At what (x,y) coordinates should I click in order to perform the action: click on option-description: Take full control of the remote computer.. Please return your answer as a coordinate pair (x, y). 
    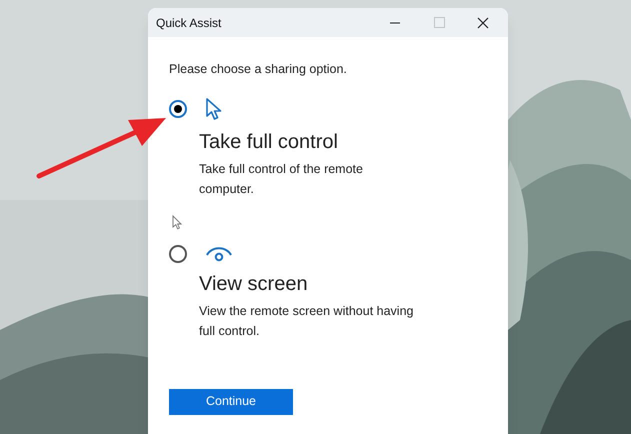
    Looking at the image, I should click on (281, 179).